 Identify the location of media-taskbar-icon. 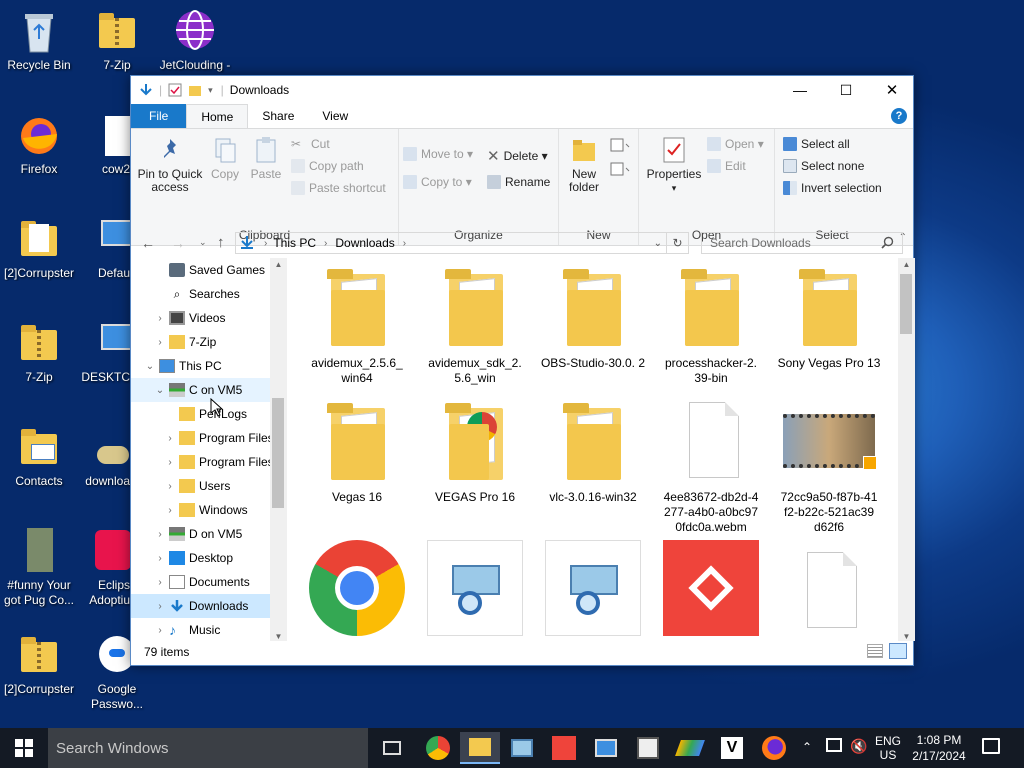
(648, 748).